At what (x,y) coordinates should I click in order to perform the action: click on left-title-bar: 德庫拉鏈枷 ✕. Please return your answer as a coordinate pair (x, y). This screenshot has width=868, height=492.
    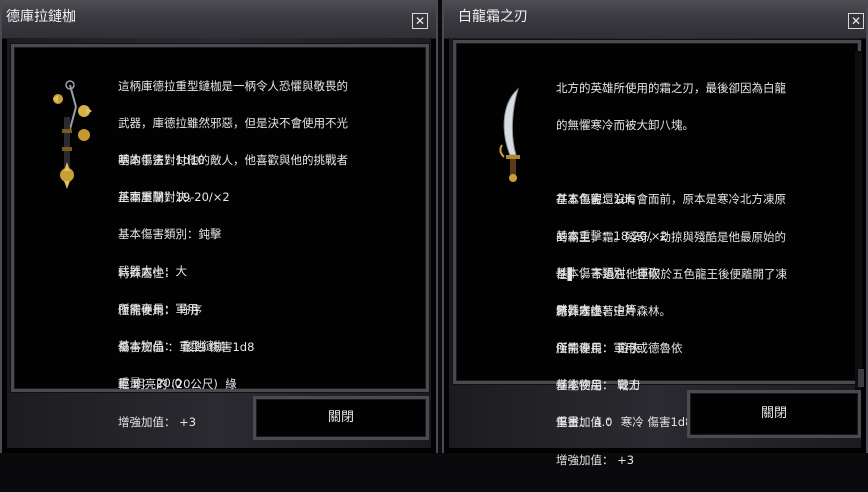
    Looking at the image, I should click on (219, 19).